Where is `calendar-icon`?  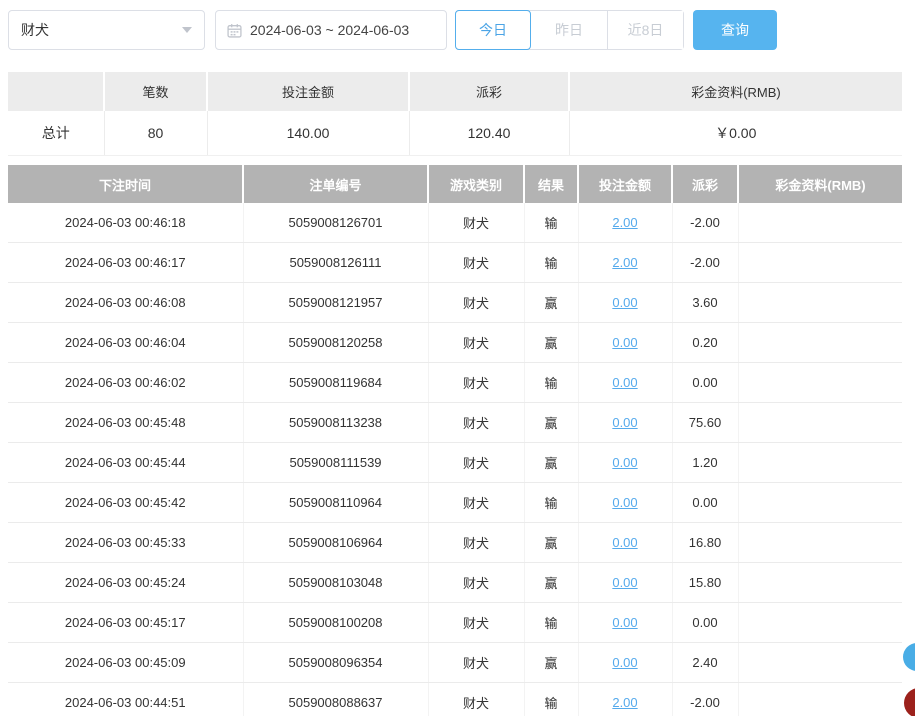 calendar-icon is located at coordinates (234, 30).